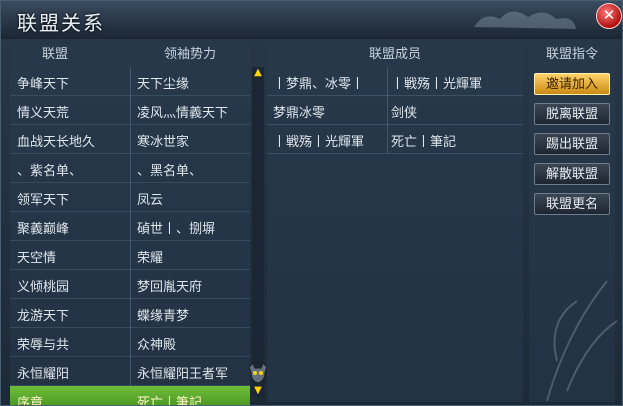 The height and width of the screenshot is (406, 623). I want to click on kick-member-button: 踢出联盟, so click(572, 144).